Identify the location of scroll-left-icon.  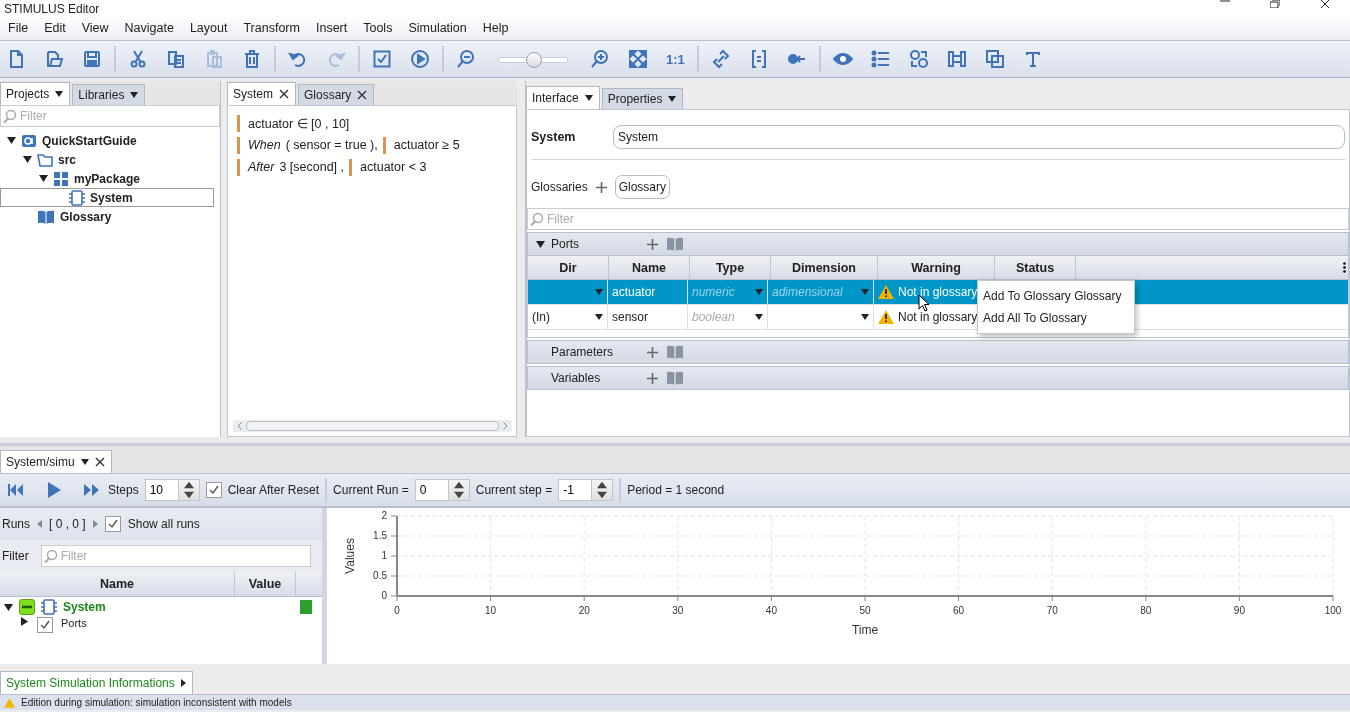
(239, 426).